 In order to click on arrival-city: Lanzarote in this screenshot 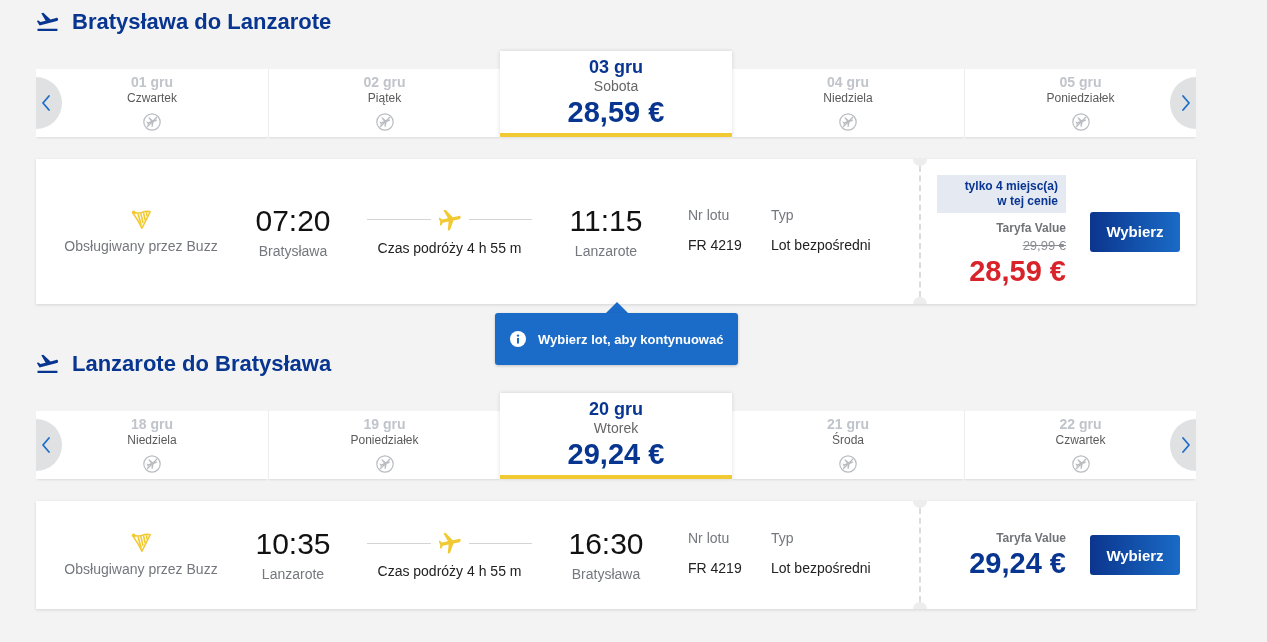, I will do `click(606, 250)`.